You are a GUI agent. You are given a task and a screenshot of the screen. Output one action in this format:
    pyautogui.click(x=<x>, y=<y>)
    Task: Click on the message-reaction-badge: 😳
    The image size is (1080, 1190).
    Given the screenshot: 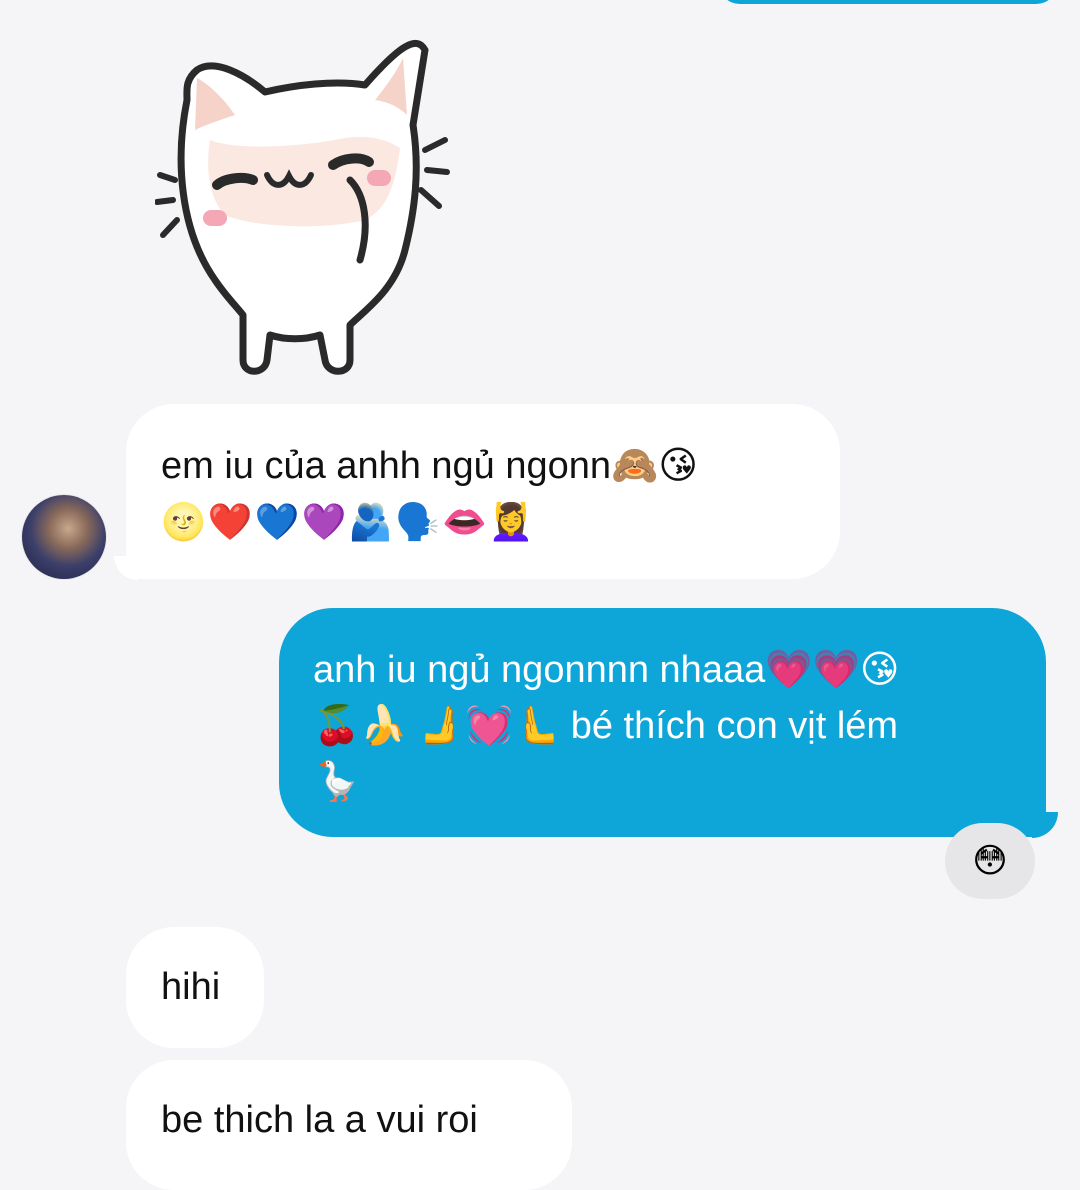 What is the action you would take?
    pyautogui.click(x=990, y=861)
    